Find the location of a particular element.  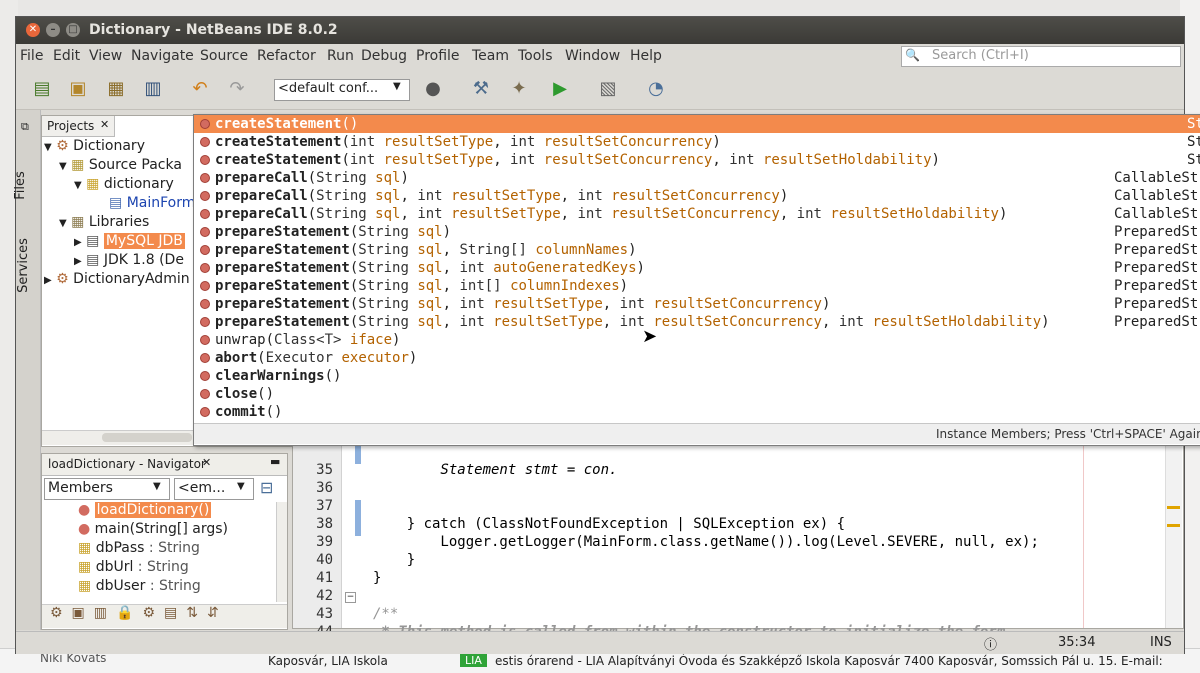

nav-item-main: ● main(String[] args) is located at coordinates (153, 530).